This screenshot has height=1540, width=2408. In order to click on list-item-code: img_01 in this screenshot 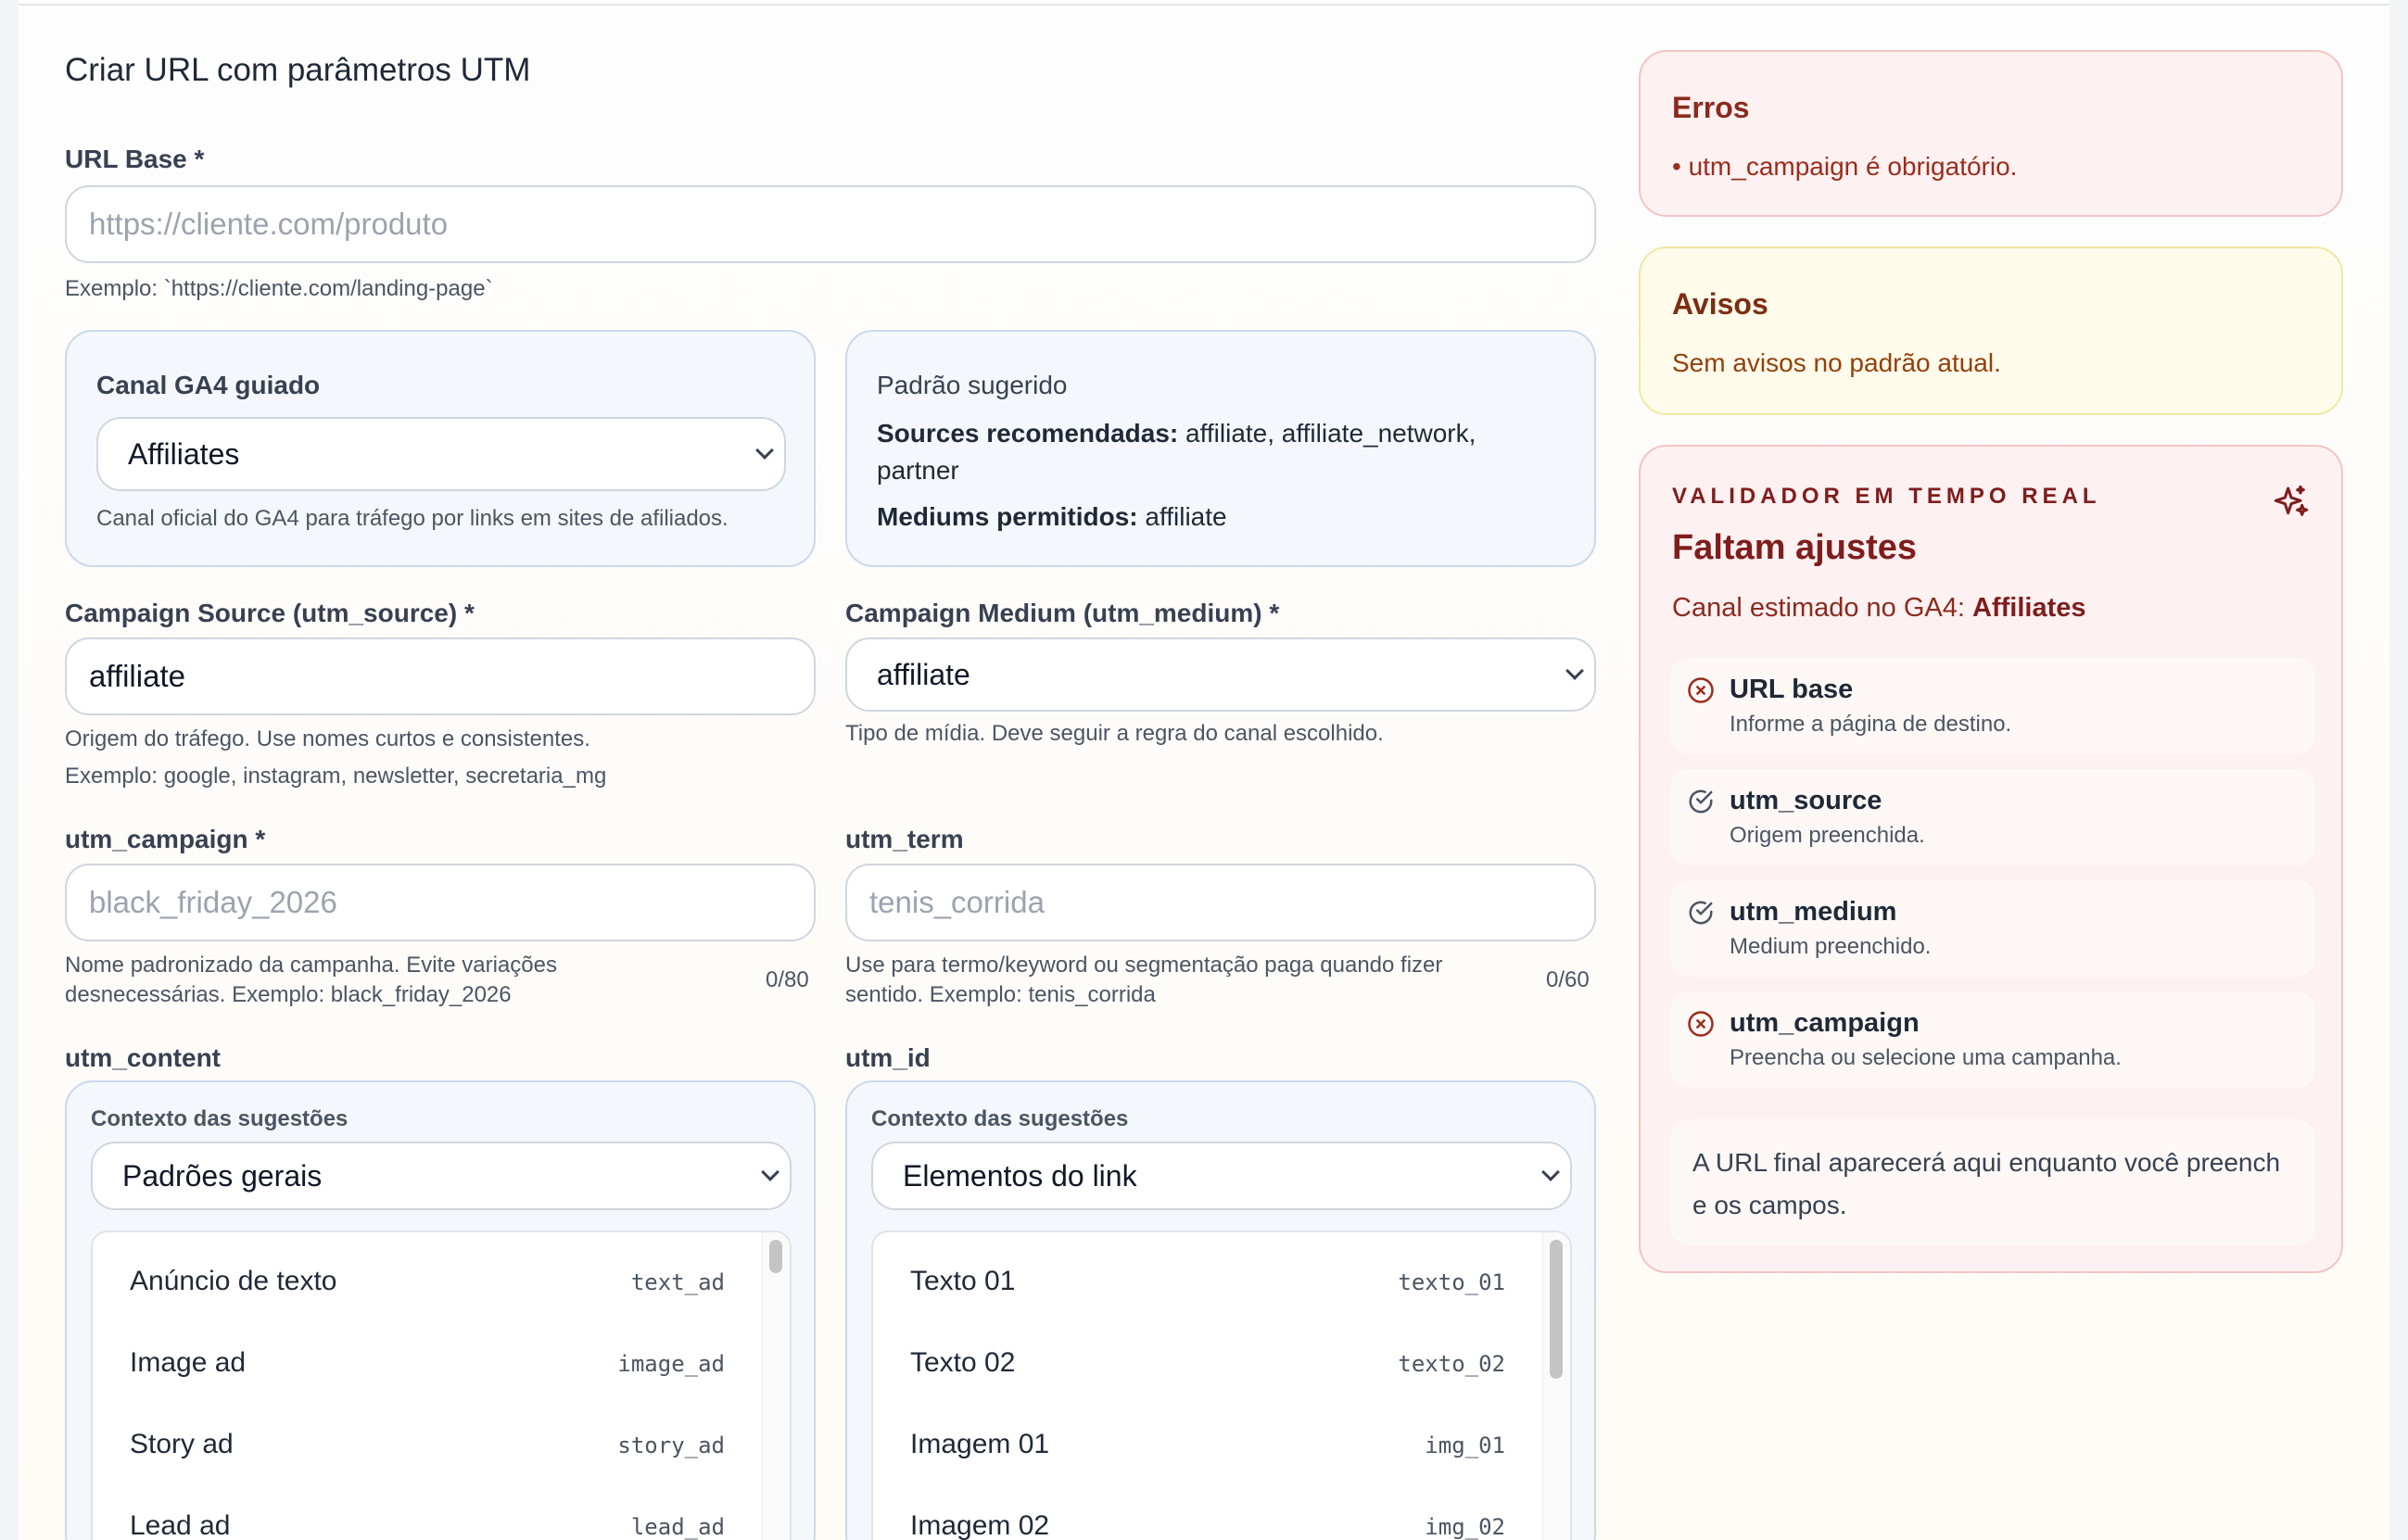, I will do `click(1465, 1446)`.